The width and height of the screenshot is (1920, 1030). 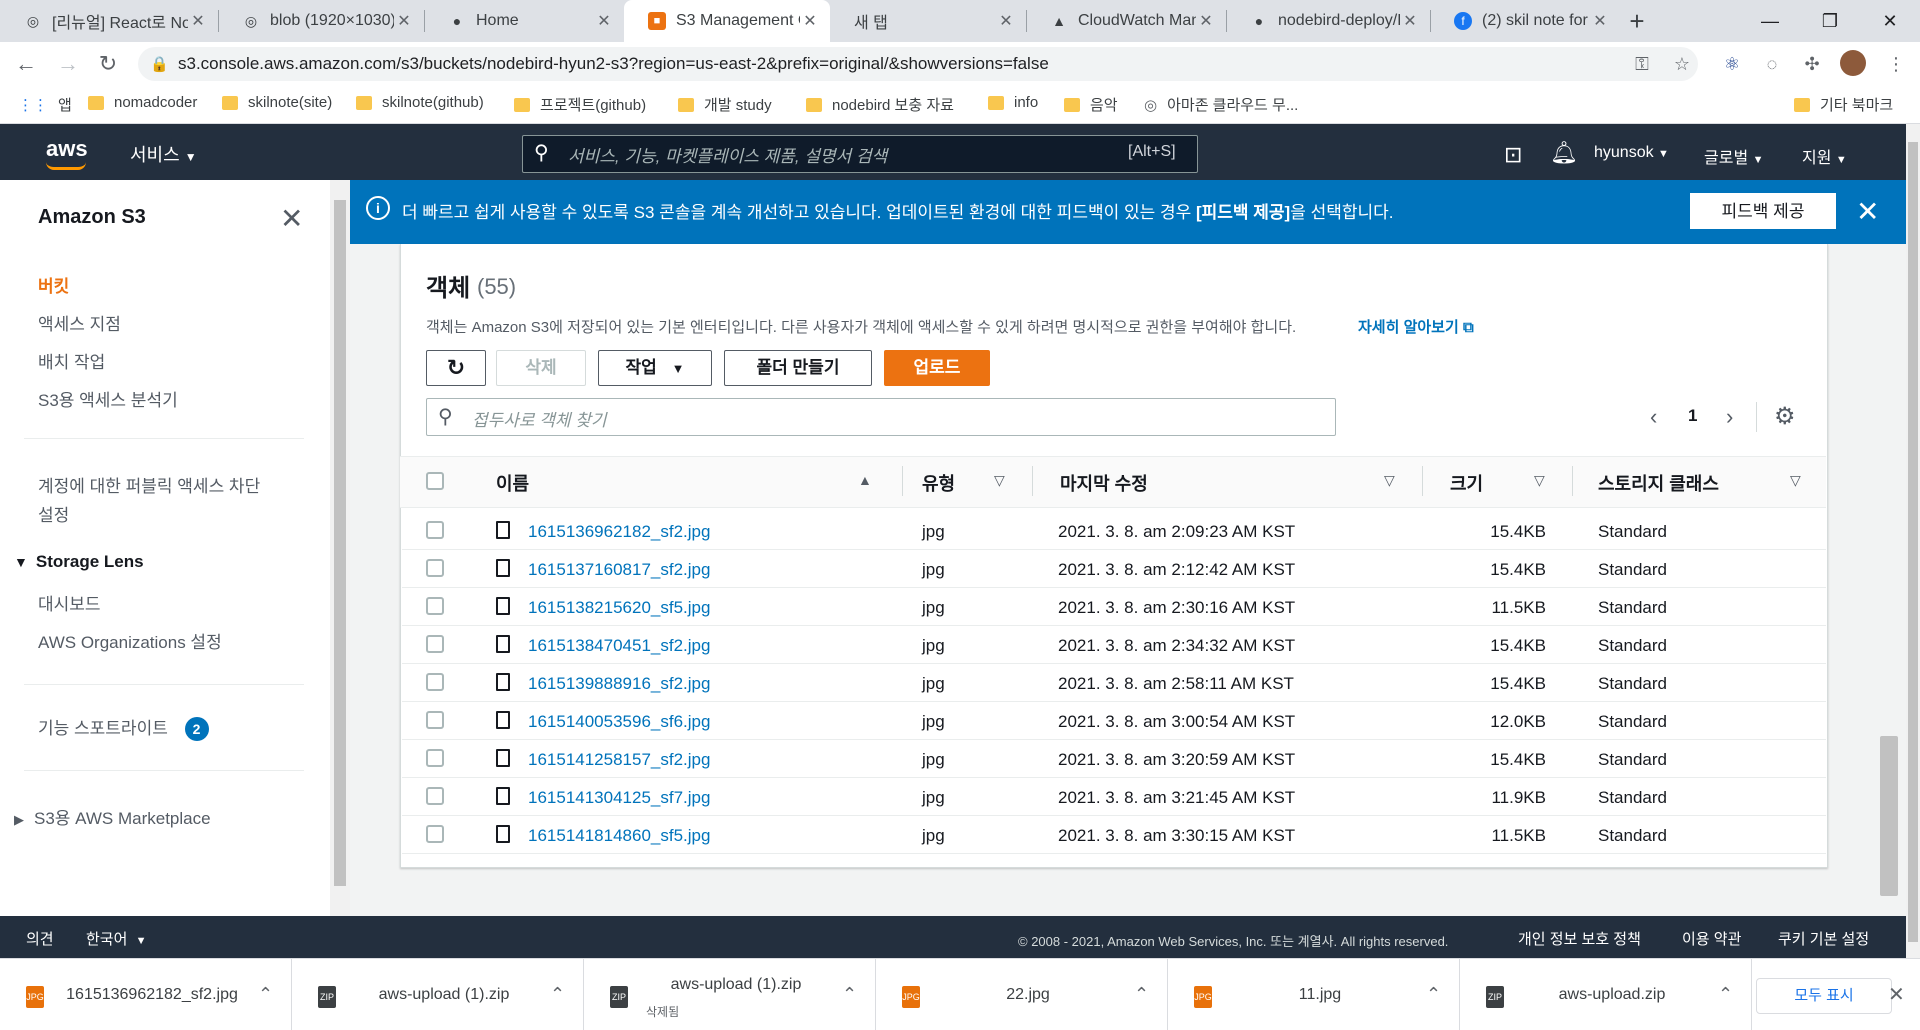 What do you see at coordinates (67, 149) in the screenshot?
I see `aws-logo: aws` at bounding box center [67, 149].